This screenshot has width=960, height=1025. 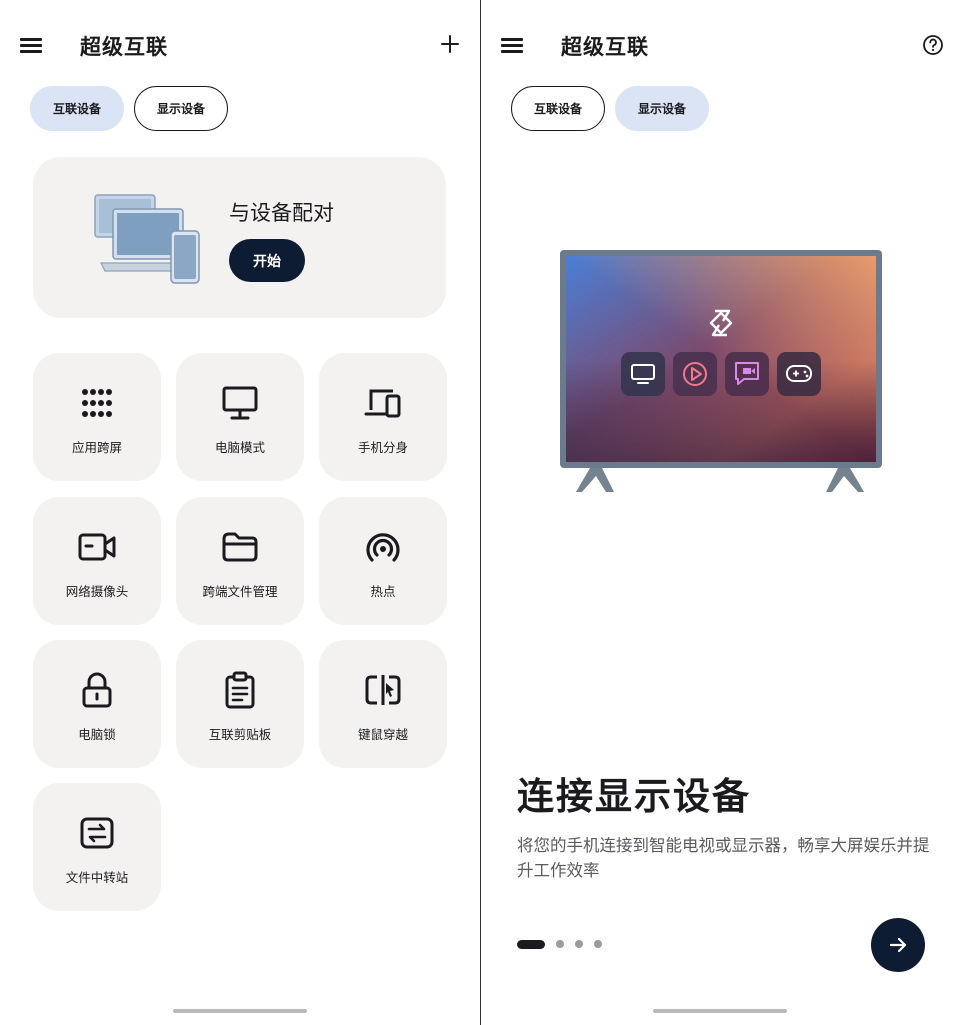 I want to click on feature-cross-file-manager: 跨端文件管理, so click(x=240, y=561).